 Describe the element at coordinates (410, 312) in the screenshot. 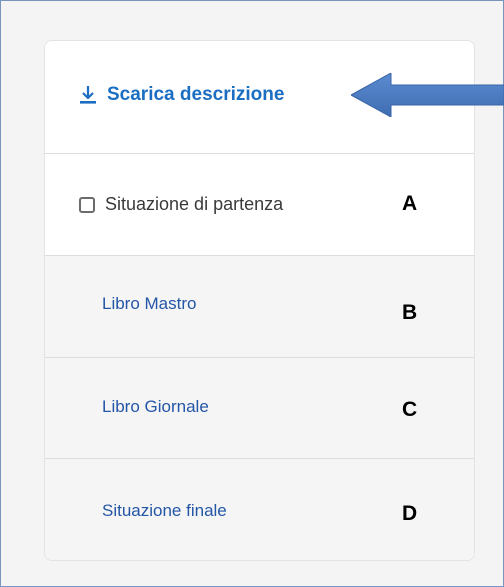

I see `annotation-b: B` at that location.